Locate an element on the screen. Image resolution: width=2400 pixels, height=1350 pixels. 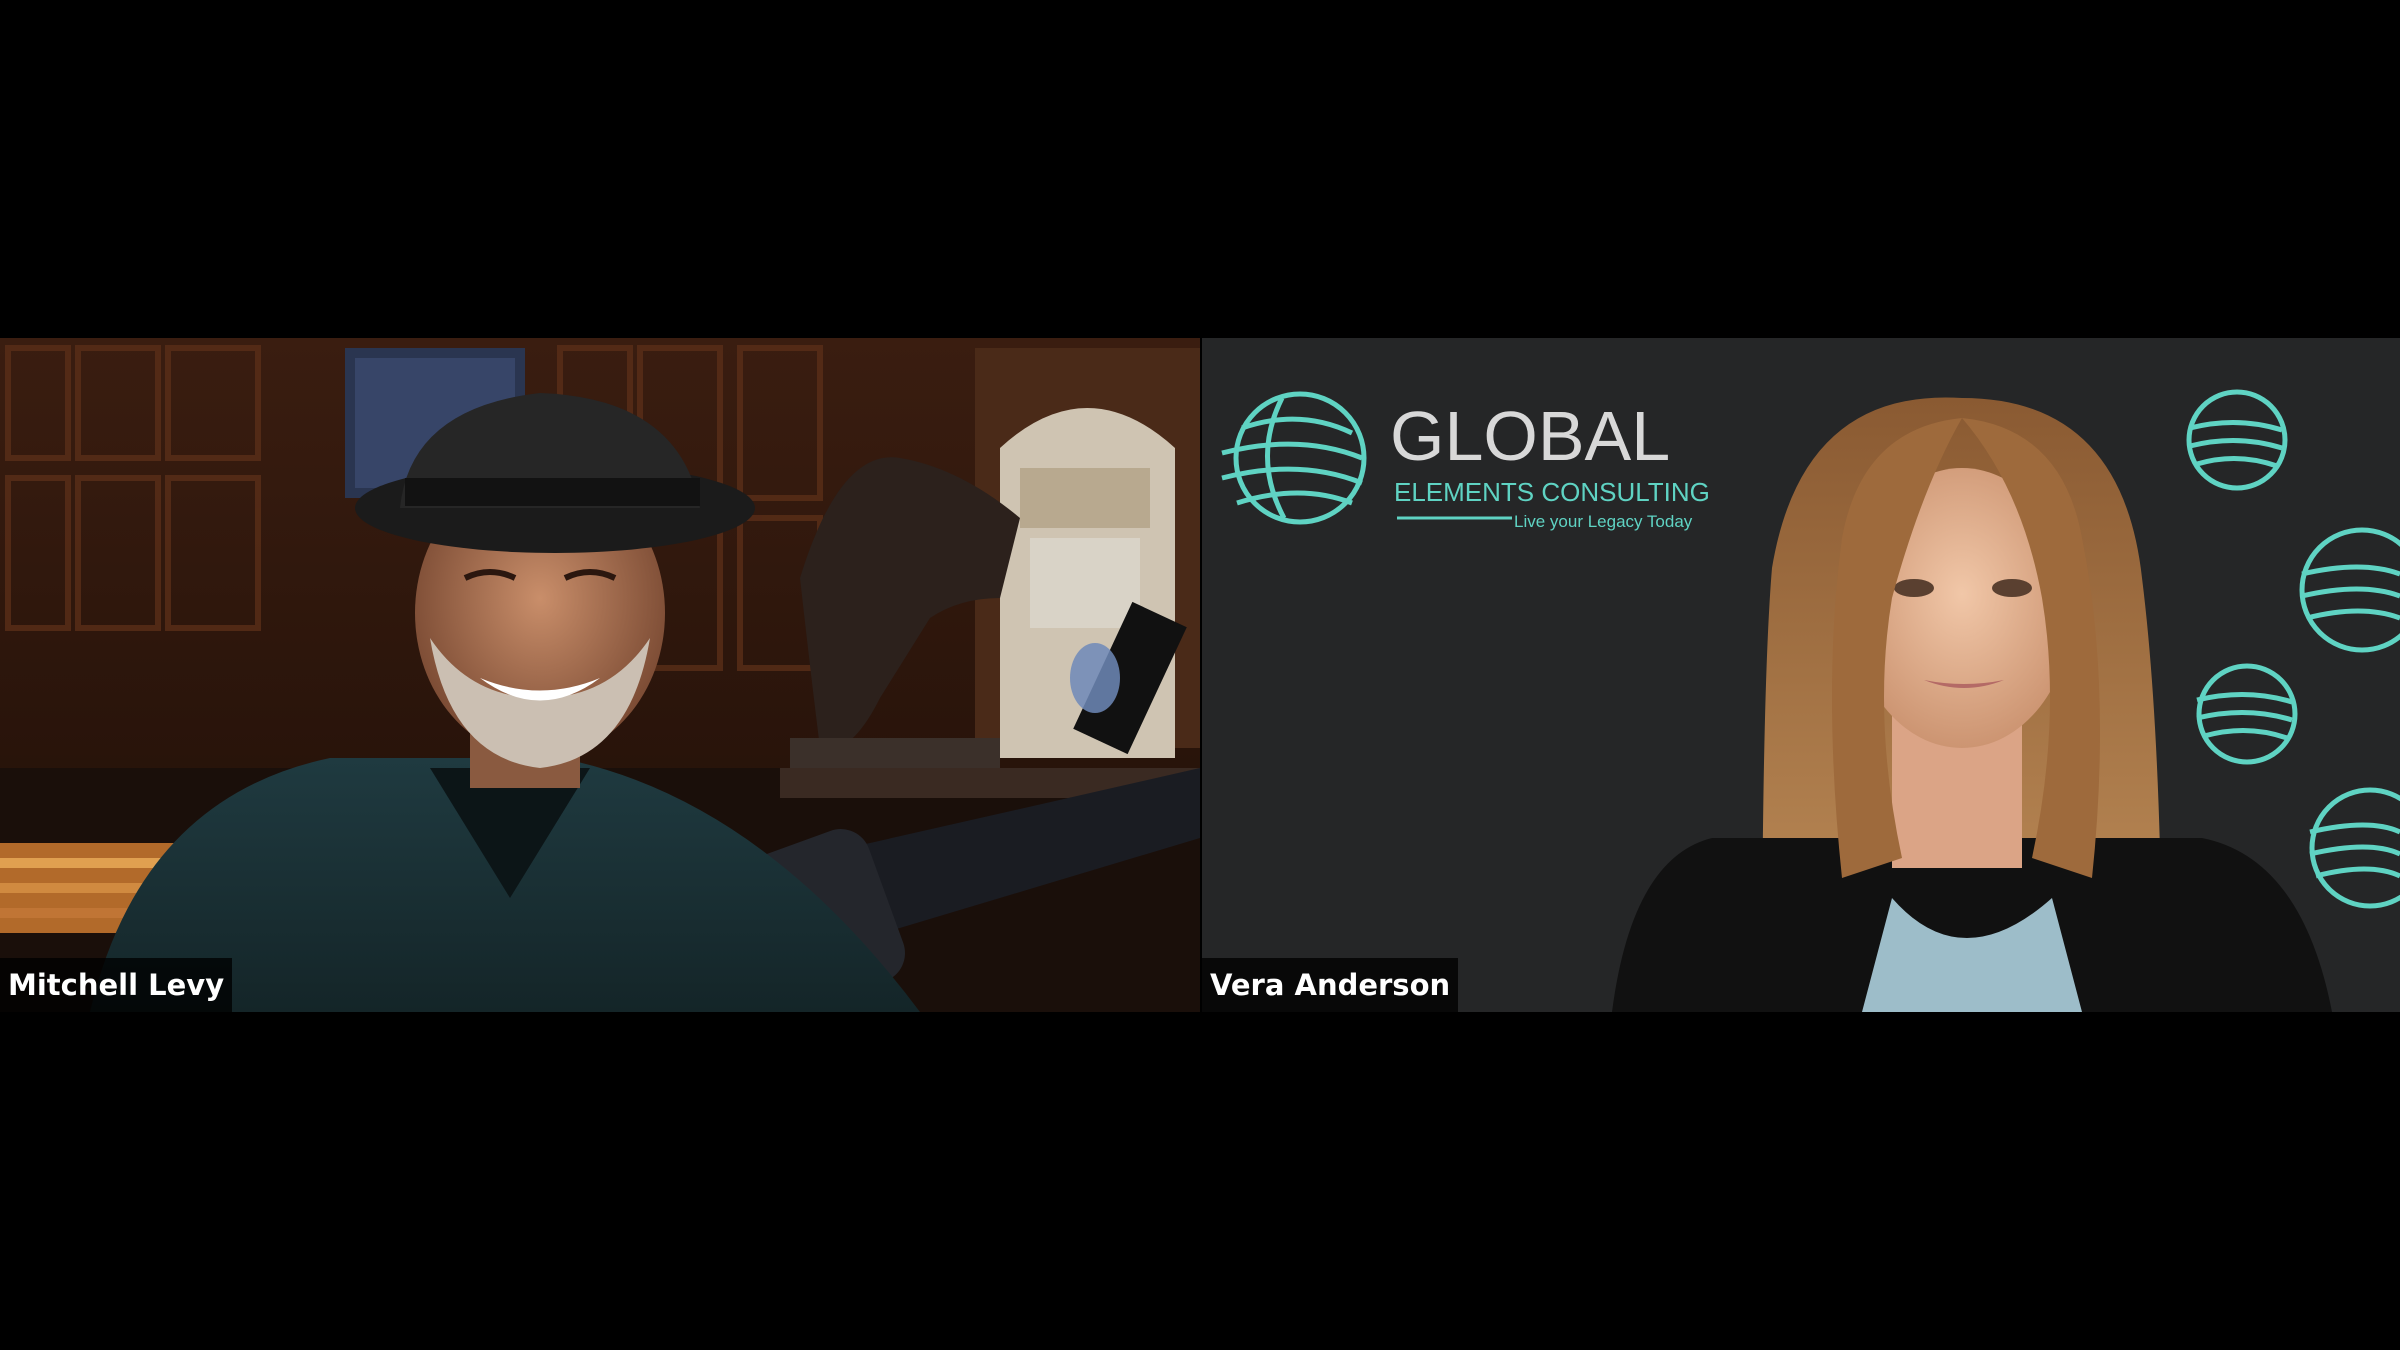
participant-name-label: Mitchell Levy is located at coordinates (116, 985).